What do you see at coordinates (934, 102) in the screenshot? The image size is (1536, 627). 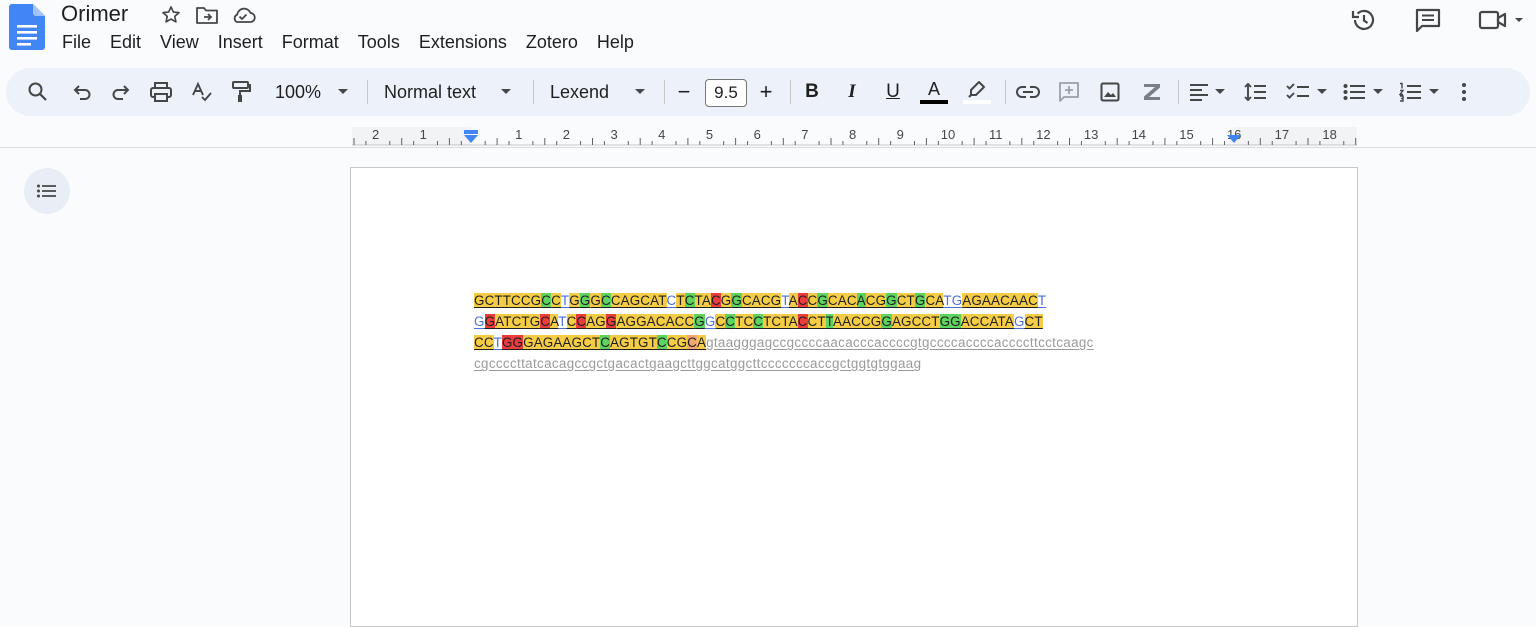 I see `text-color-swatch` at bounding box center [934, 102].